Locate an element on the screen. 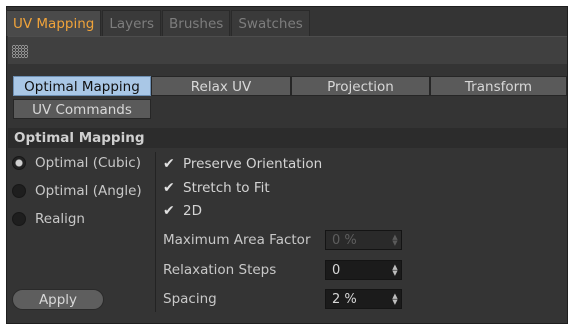 The image size is (575, 329). panel-toolbar is located at coordinates (287, 50).